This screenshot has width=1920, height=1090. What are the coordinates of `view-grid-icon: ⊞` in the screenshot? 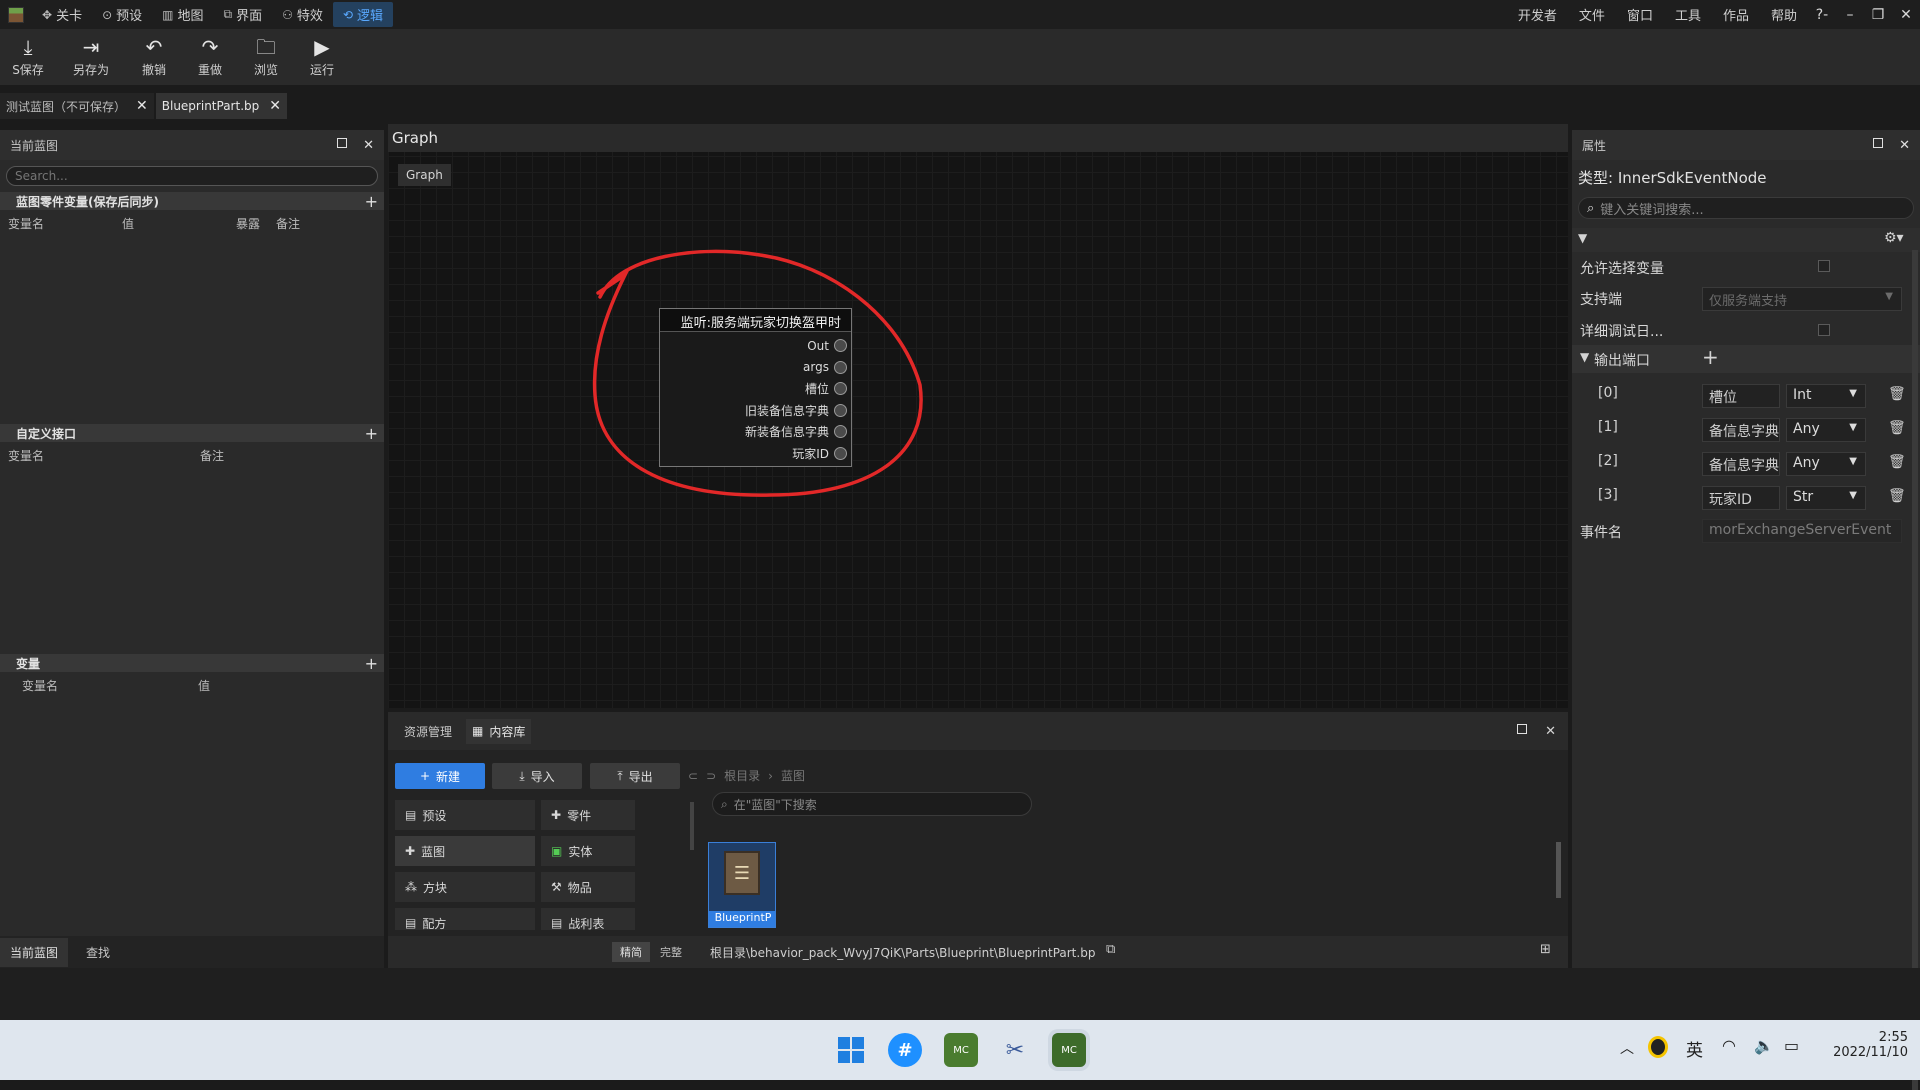 It's located at (1545, 949).